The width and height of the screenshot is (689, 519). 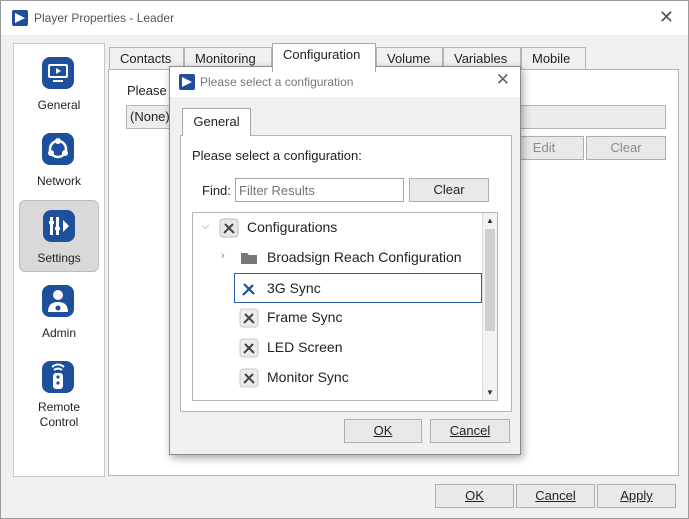 What do you see at coordinates (305, 347) in the screenshot?
I see `tree-item-label: LED Screen` at bounding box center [305, 347].